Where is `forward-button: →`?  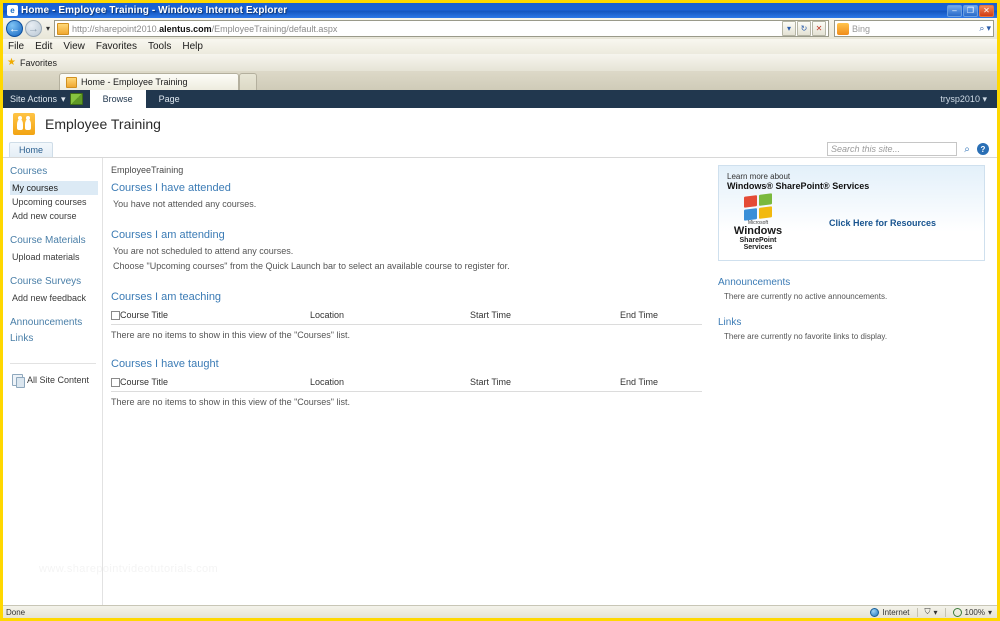 forward-button: → is located at coordinates (33, 28).